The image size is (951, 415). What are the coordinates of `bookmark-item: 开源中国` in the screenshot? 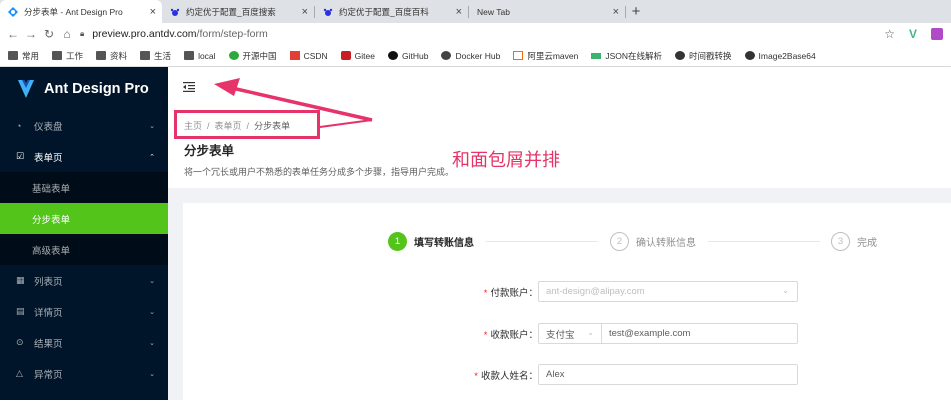 It's located at (252, 56).